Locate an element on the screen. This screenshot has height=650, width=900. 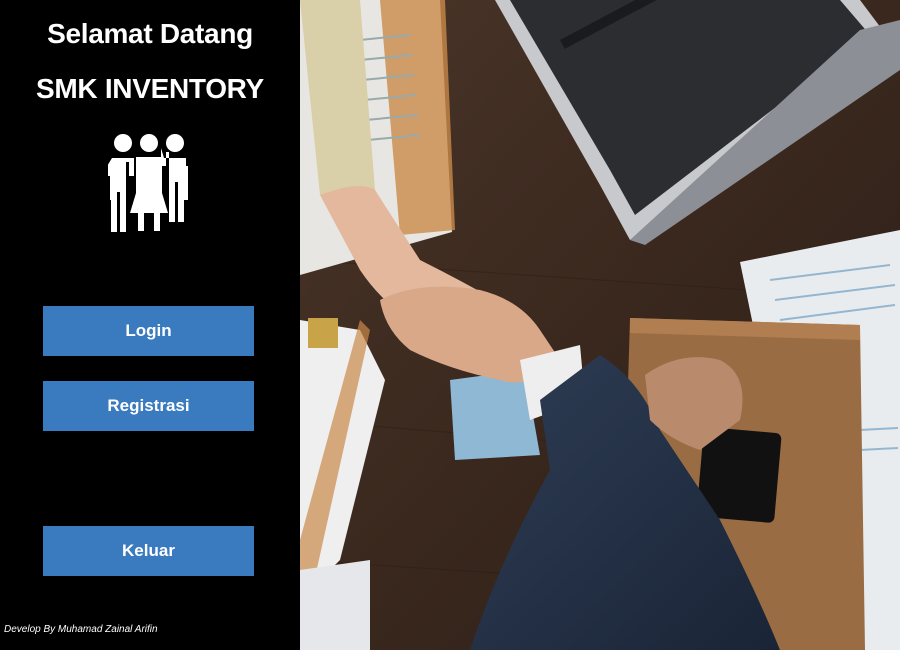
app-name: SMK INVENTORY is located at coordinates (150, 88).